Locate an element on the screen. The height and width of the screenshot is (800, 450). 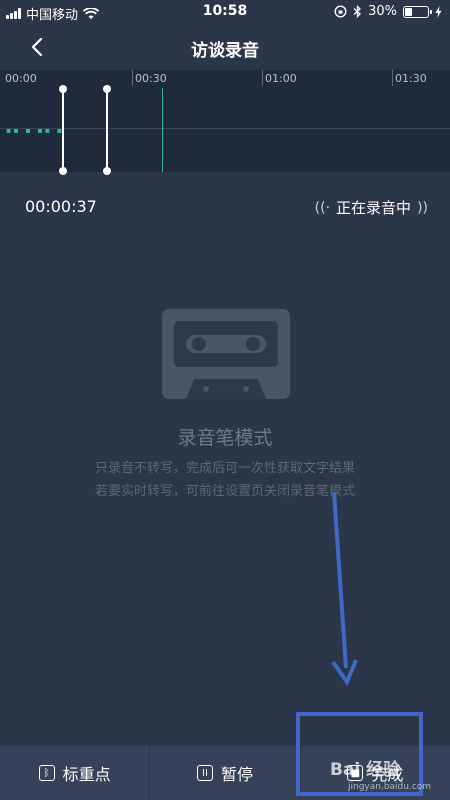
mark-highlight-label: 标重点 is located at coordinates (86, 774).